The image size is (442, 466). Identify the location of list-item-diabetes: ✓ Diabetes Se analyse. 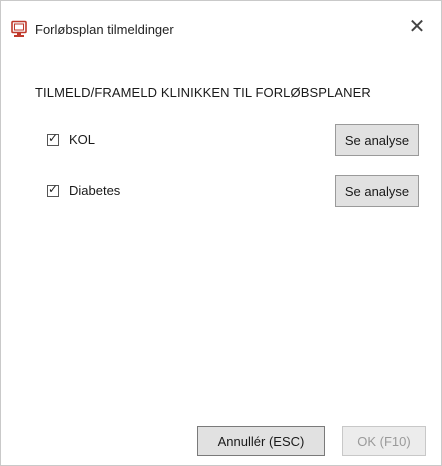
(221, 191).